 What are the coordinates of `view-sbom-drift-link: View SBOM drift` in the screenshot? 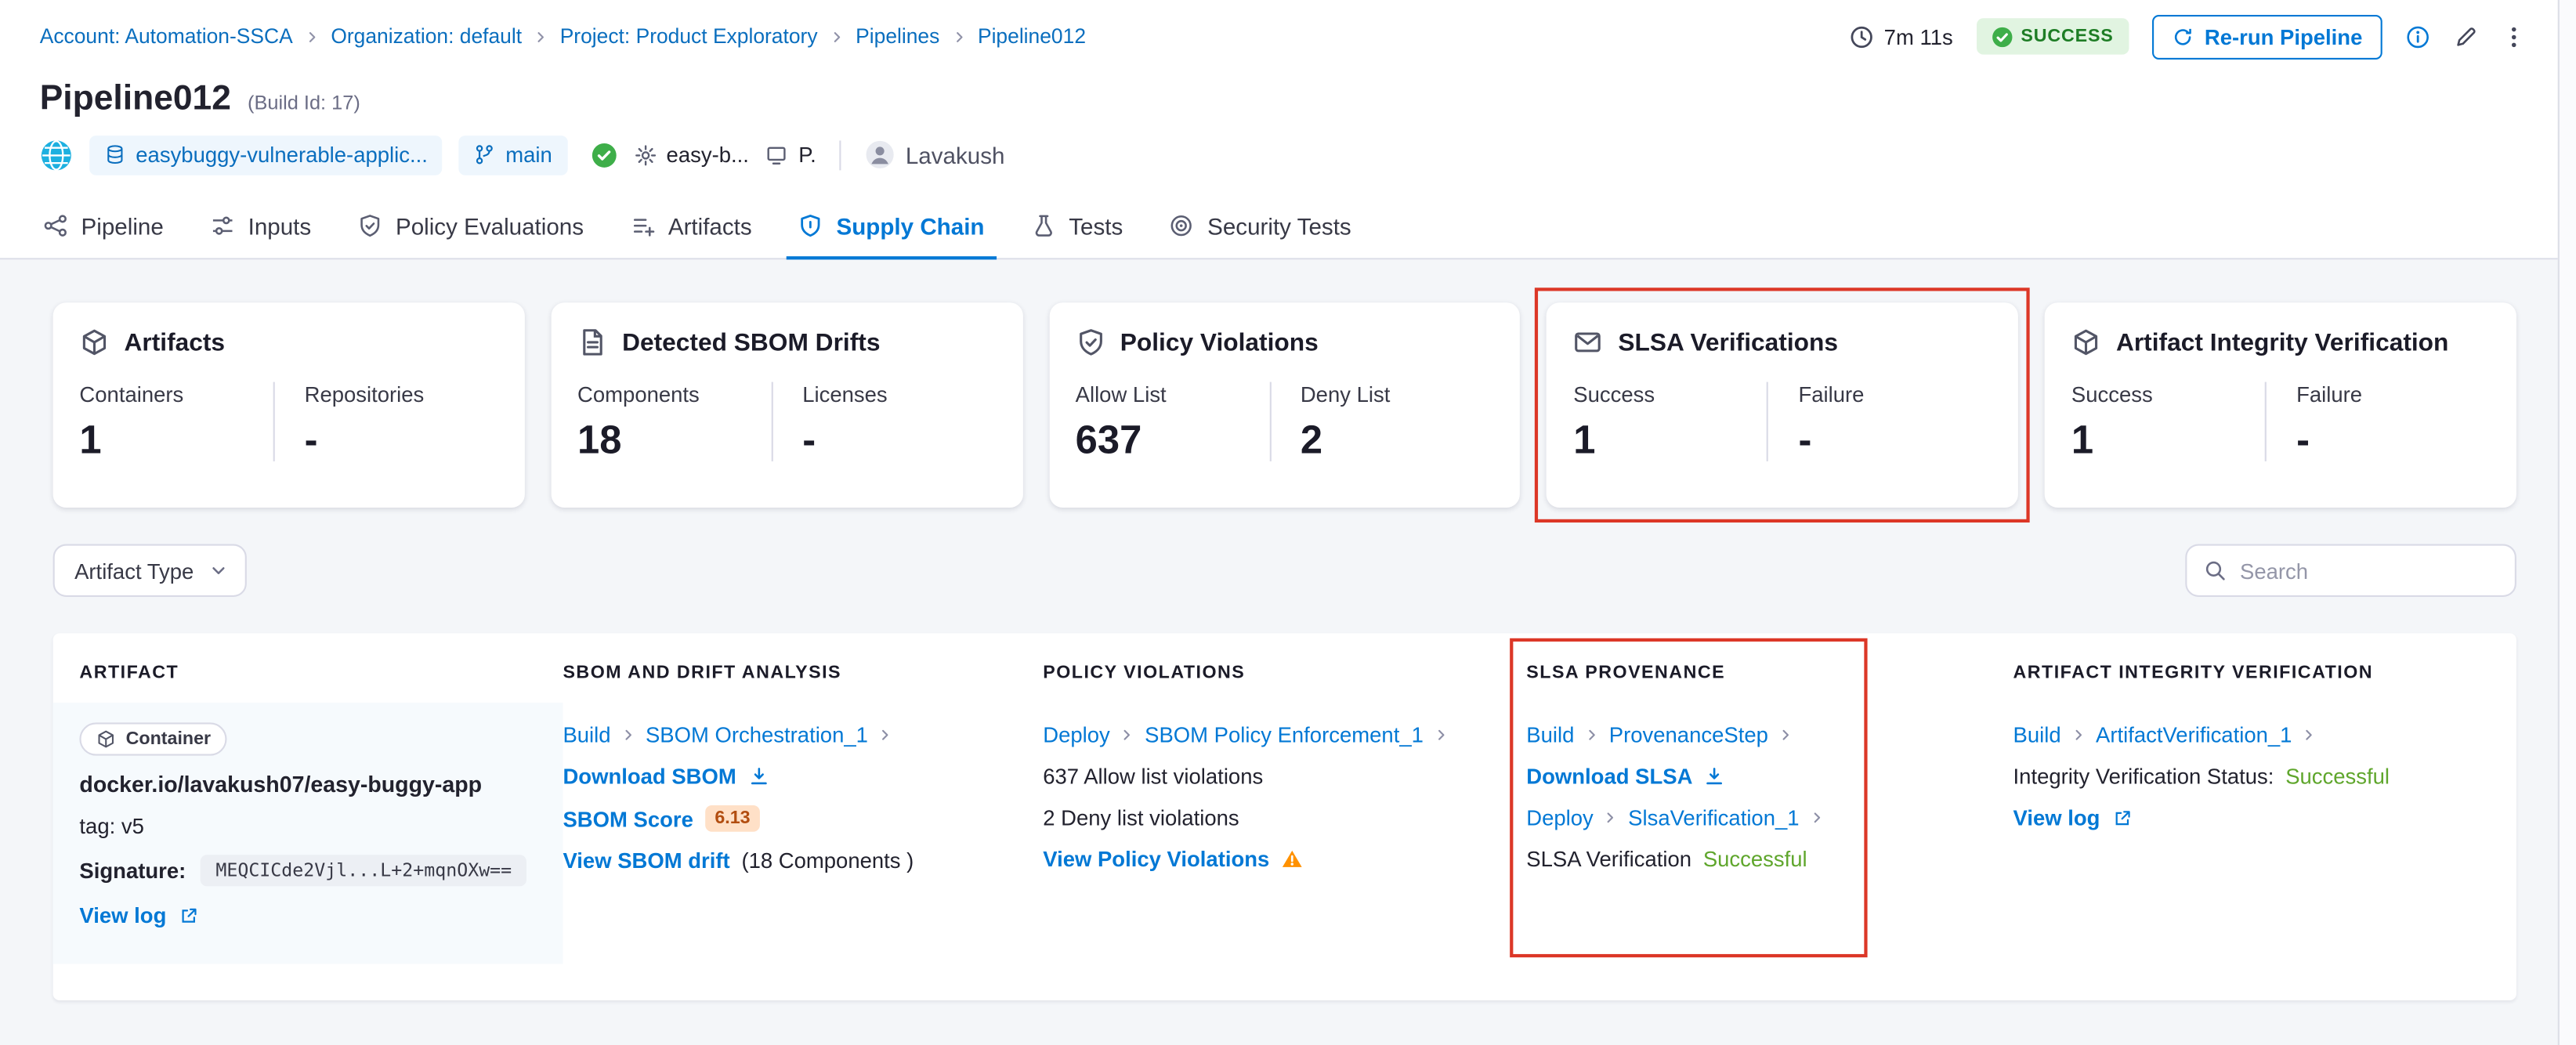 It's located at (646, 860).